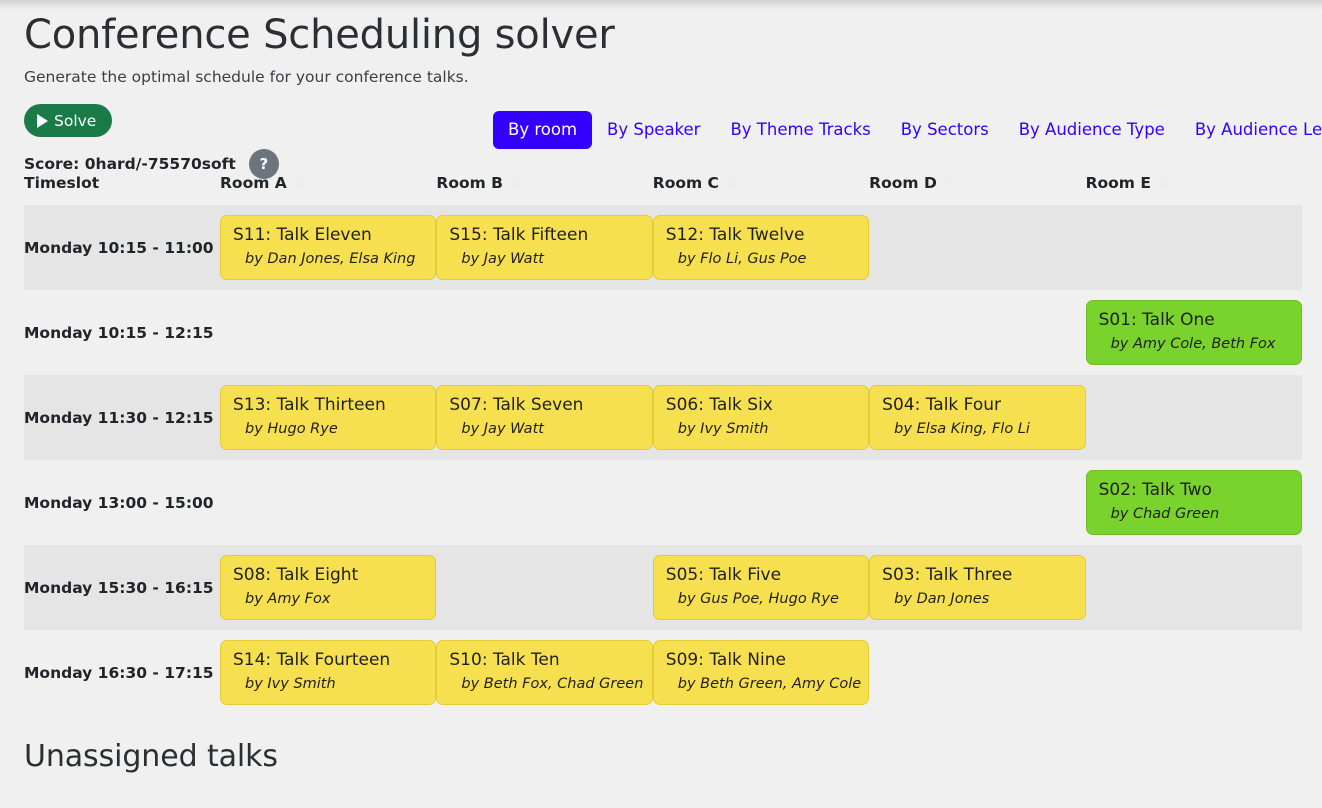 Image resolution: width=1322 pixels, height=808 pixels. I want to click on talk-title: S08: Talk Eight, so click(296, 575).